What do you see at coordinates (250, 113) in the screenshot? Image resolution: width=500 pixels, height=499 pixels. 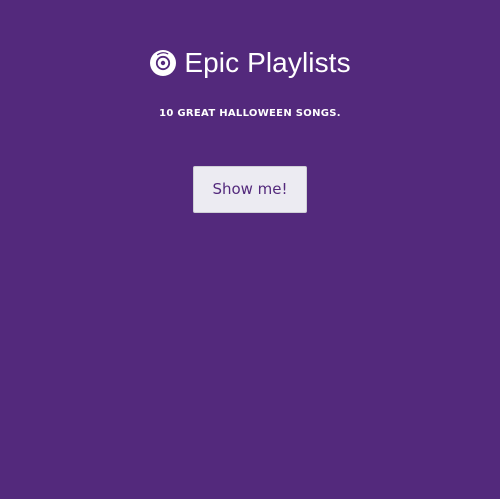 I see `page-subtitle: 10 GREAT HALLOWEEN SONGS.` at bounding box center [250, 113].